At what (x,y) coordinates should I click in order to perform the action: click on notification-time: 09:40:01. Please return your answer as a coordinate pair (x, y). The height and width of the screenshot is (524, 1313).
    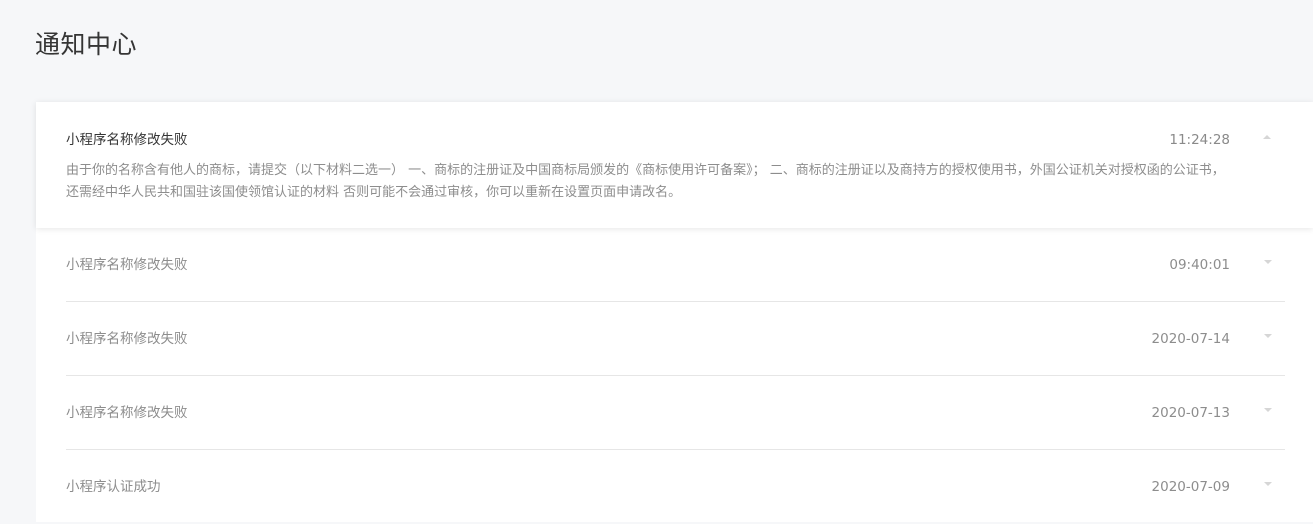
    Looking at the image, I should click on (1199, 265).